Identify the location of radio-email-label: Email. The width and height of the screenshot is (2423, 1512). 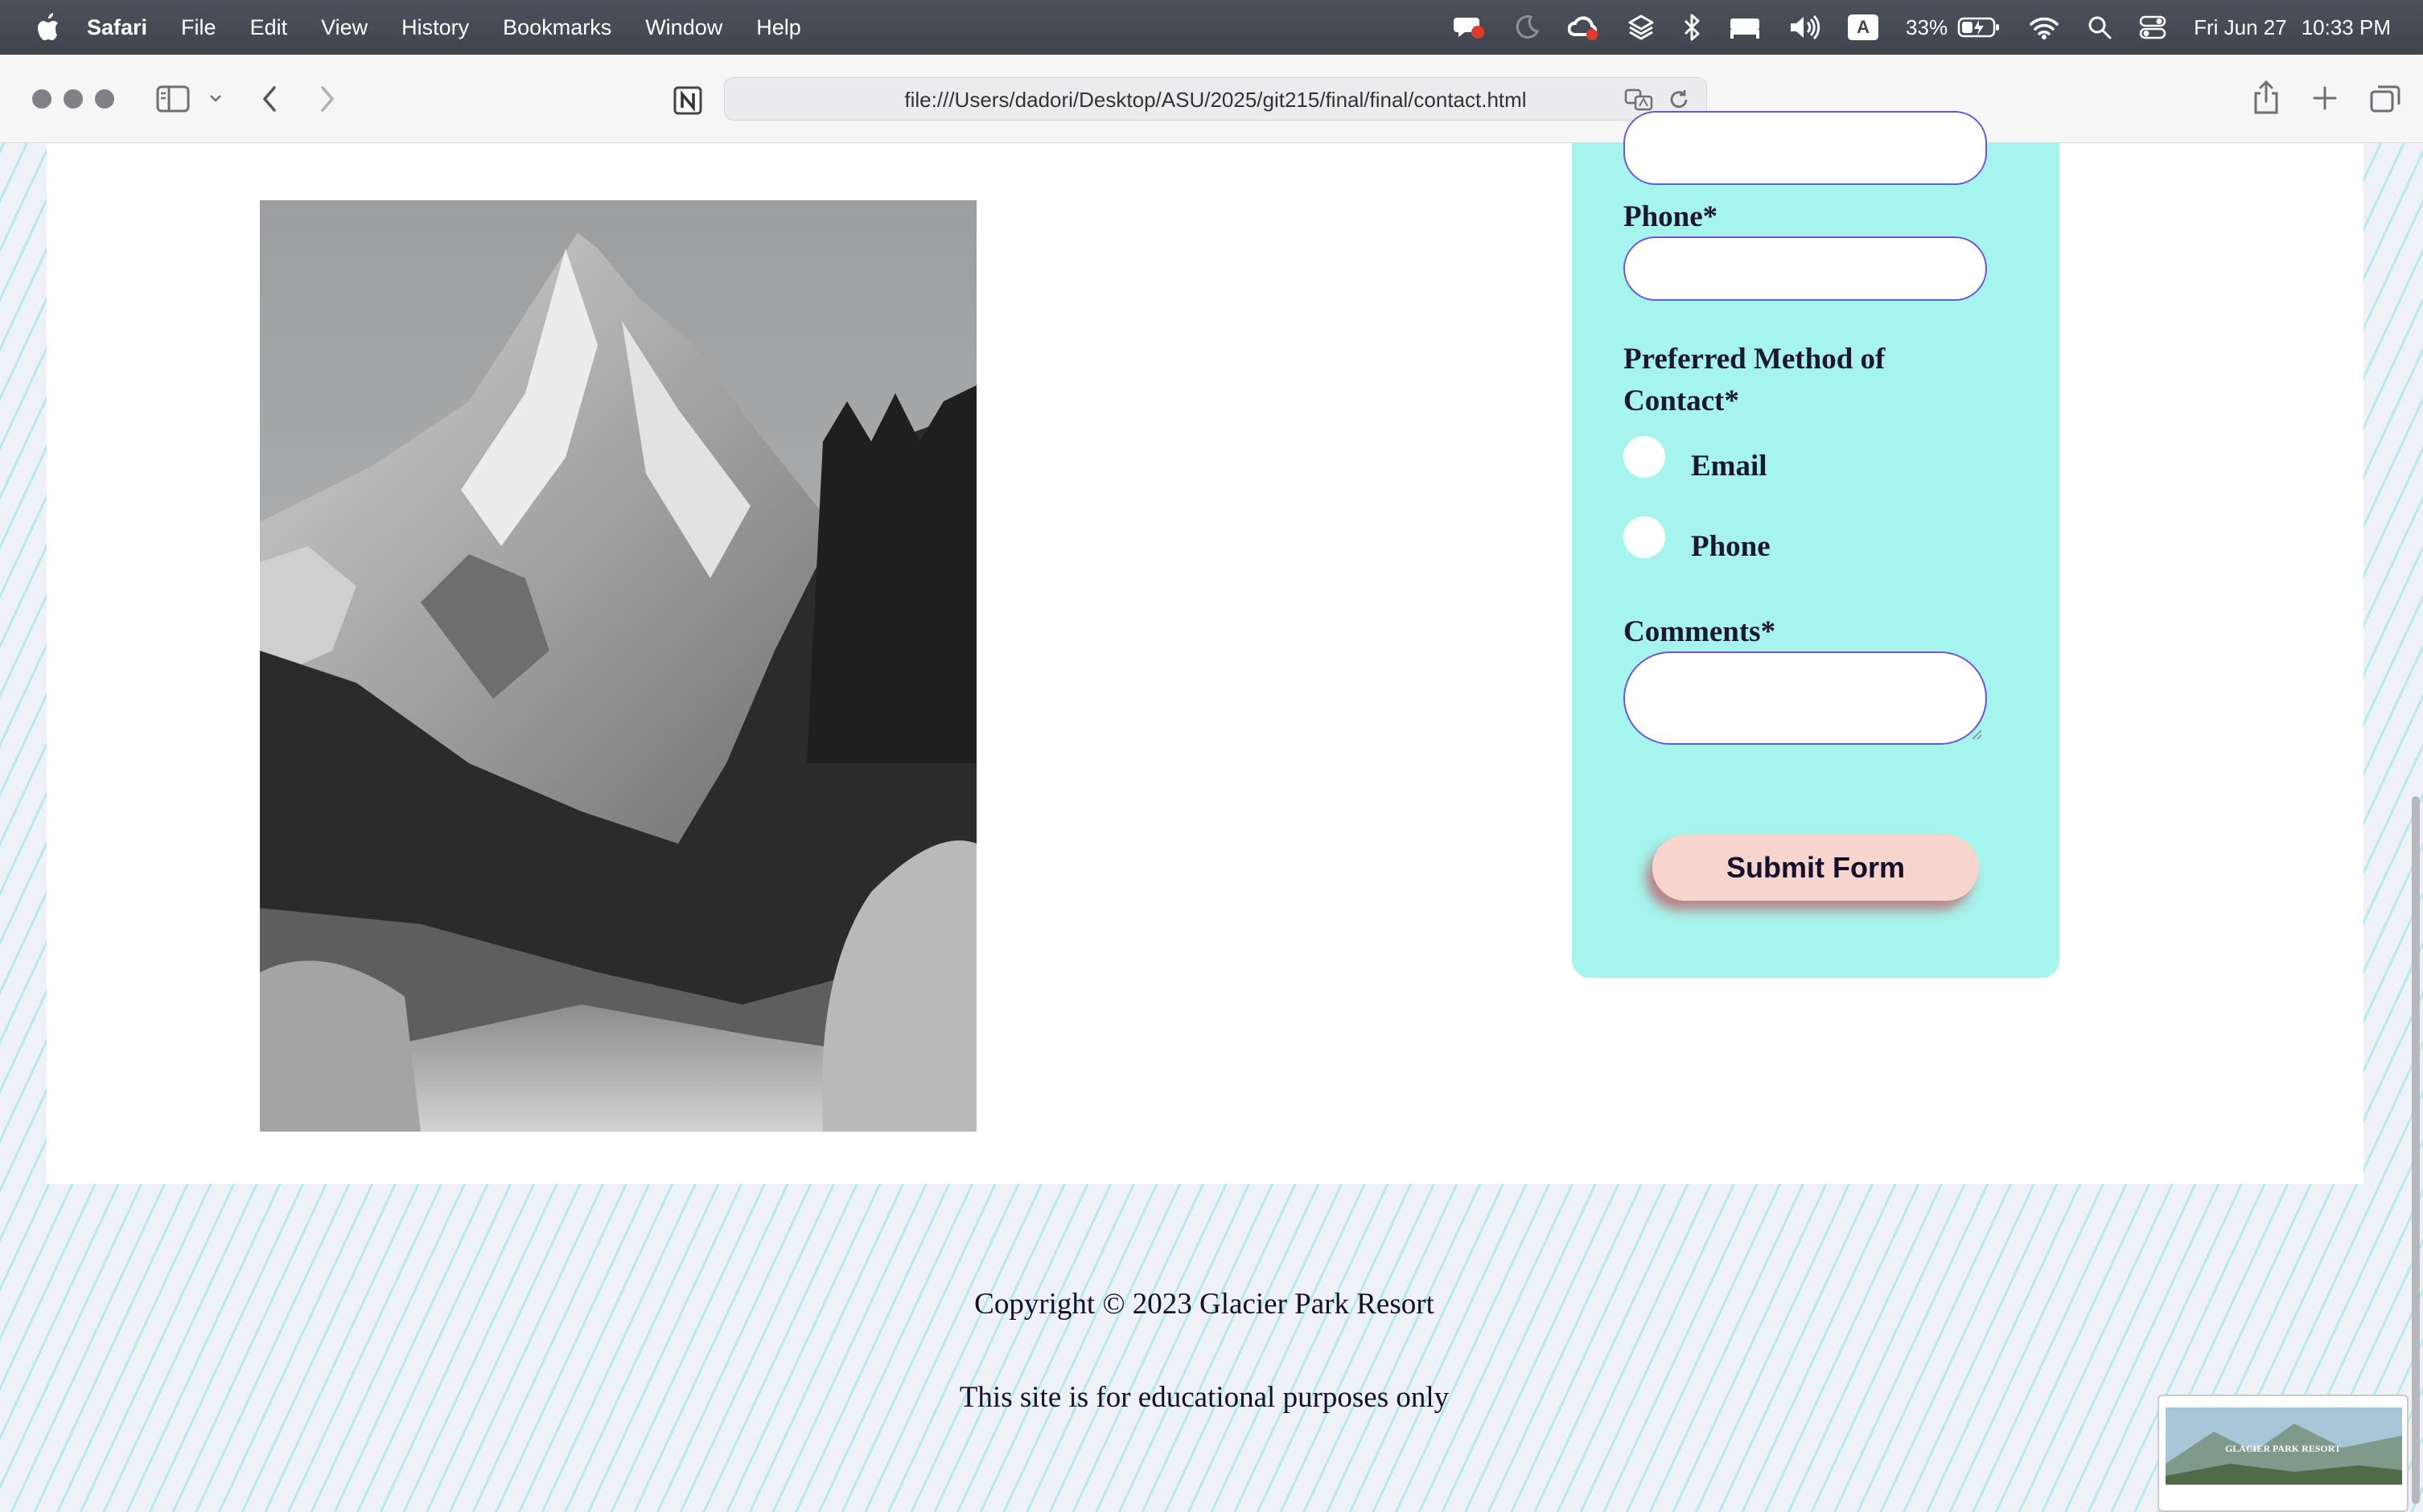
(1729, 466).